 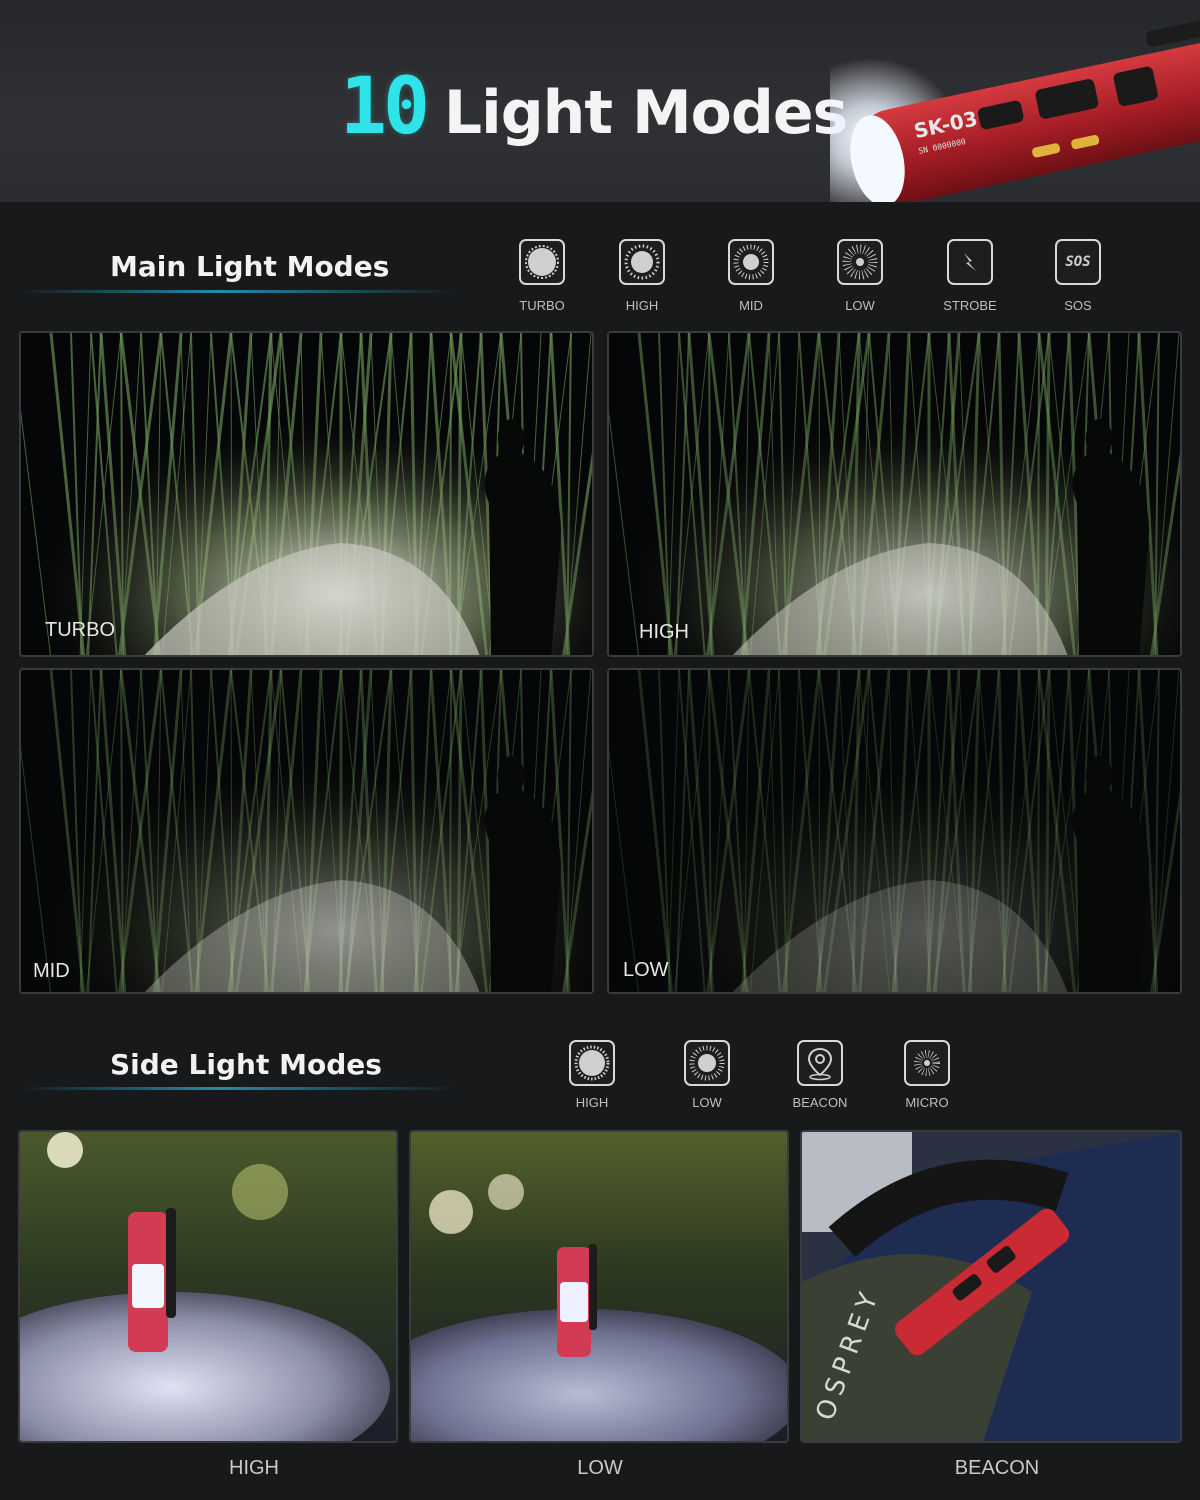 What do you see at coordinates (385, 107) in the screenshot?
I see `title-number: 10` at bounding box center [385, 107].